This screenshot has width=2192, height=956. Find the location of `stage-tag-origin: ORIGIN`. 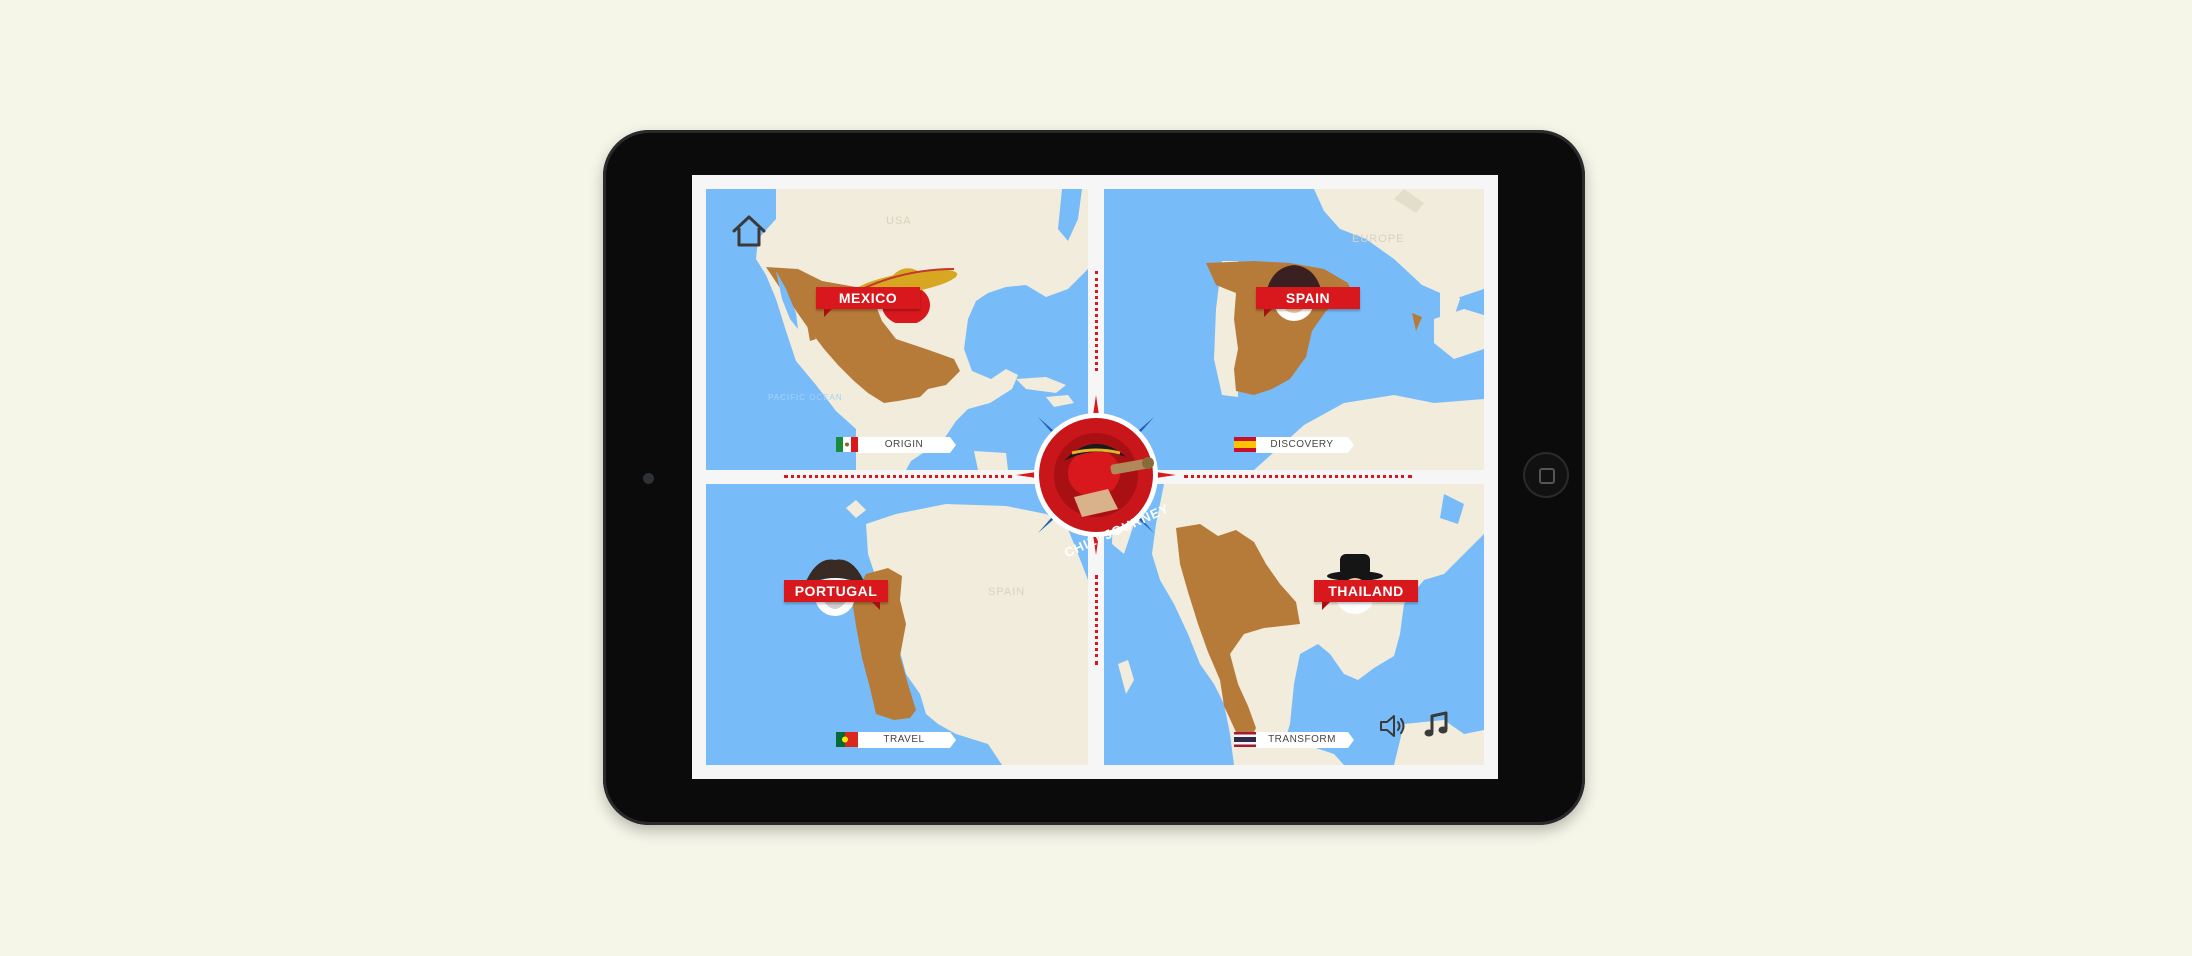

stage-tag-origin: ORIGIN is located at coordinates (907, 445).